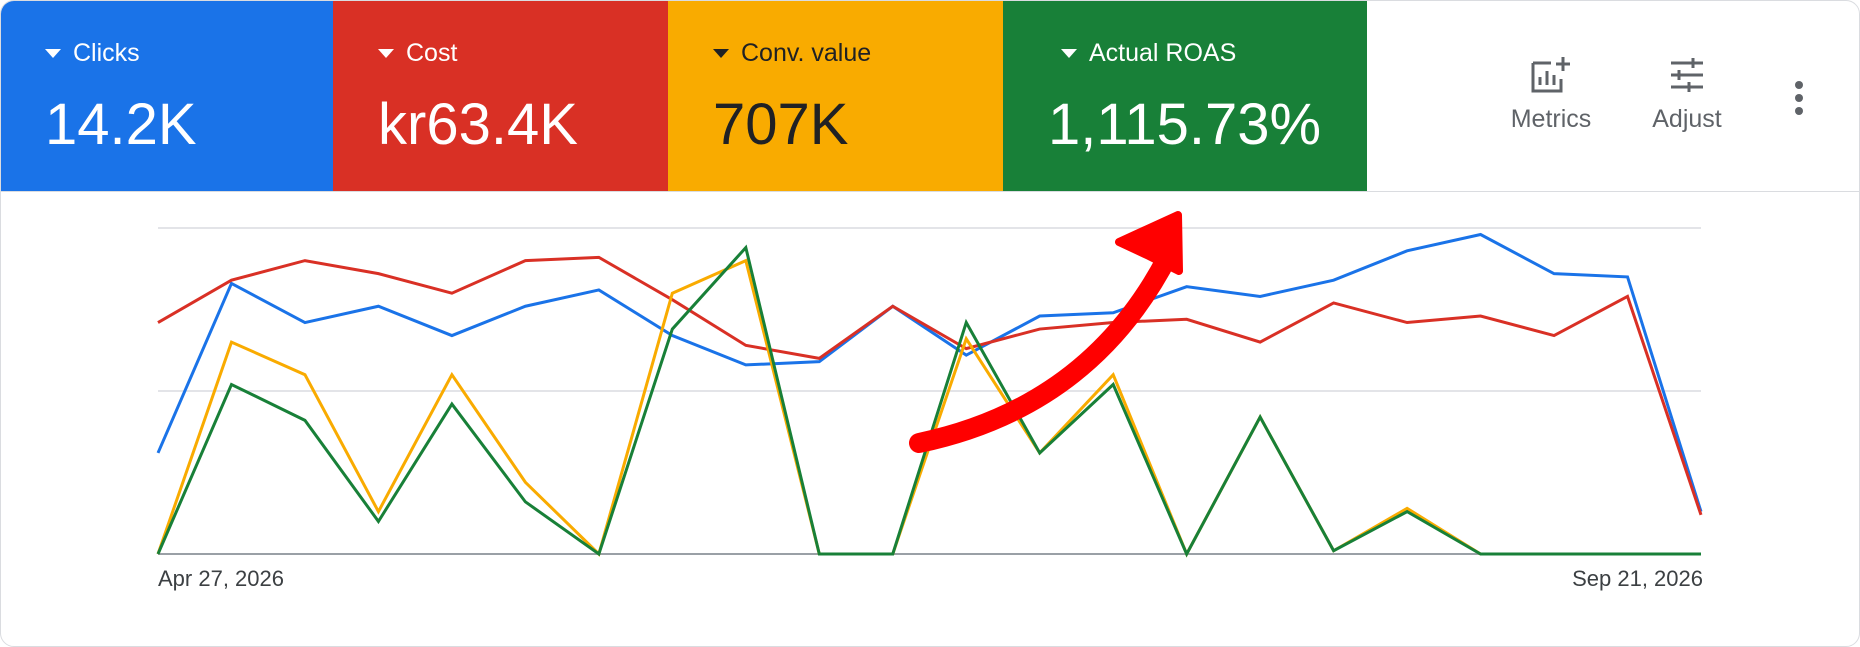  What do you see at coordinates (1149, 243) in the screenshot?
I see `annotation-arrowhead` at bounding box center [1149, 243].